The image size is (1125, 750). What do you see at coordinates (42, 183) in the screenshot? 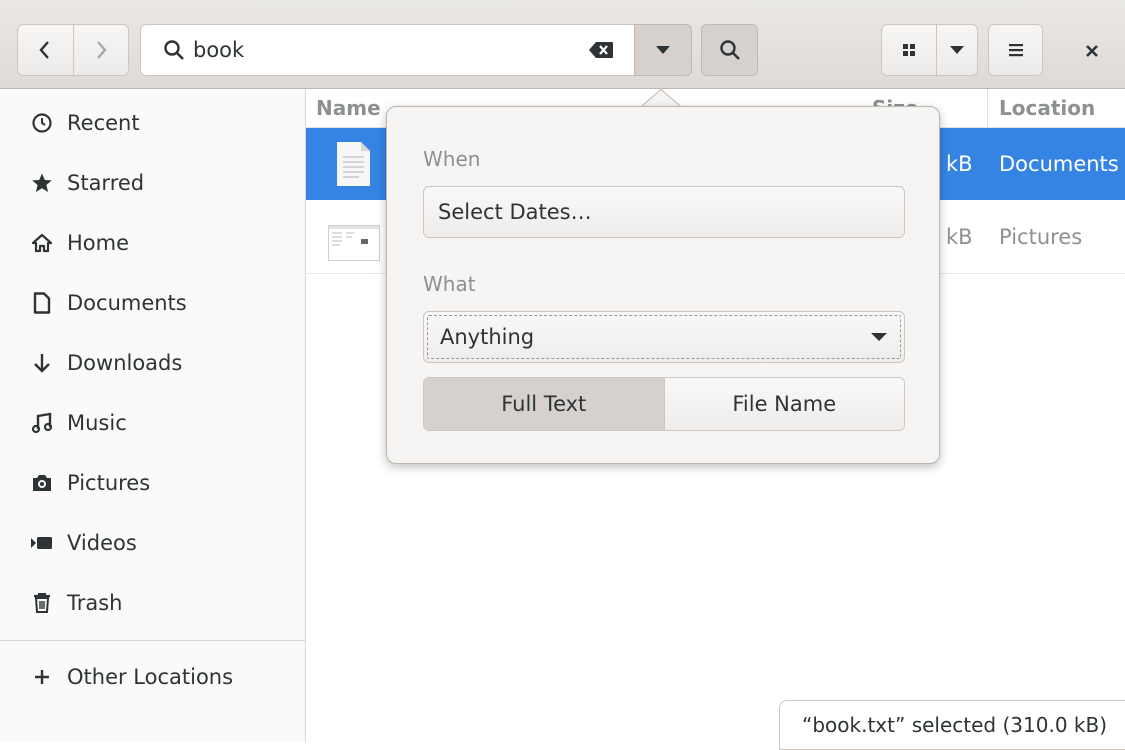
I see `star-icon` at bounding box center [42, 183].